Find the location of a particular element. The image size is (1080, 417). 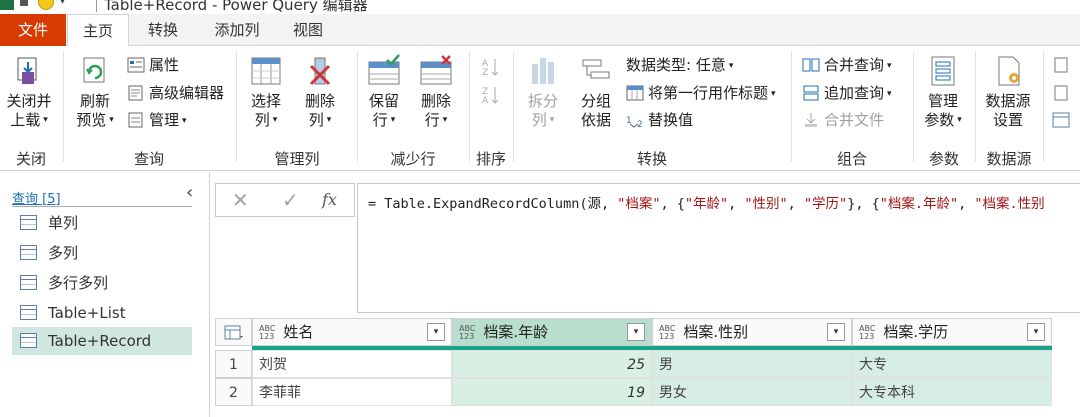

title-separator is located at coordinates (96, 6).